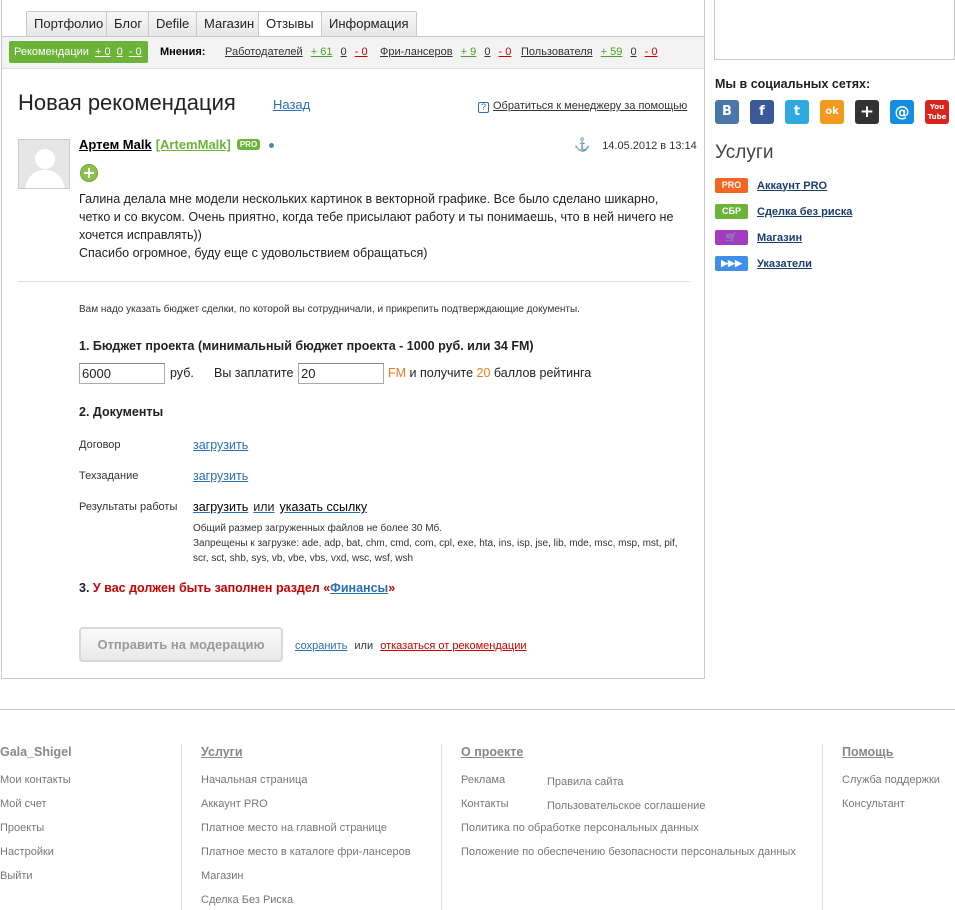  I want to click on budget-input: 6000, so click(122, 373).